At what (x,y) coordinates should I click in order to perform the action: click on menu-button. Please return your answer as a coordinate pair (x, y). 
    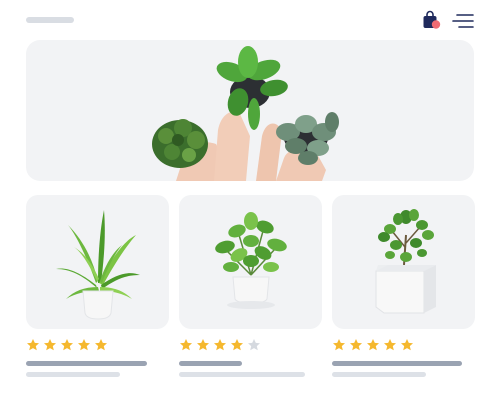
    Looking at the image, I should click on (463, 21).